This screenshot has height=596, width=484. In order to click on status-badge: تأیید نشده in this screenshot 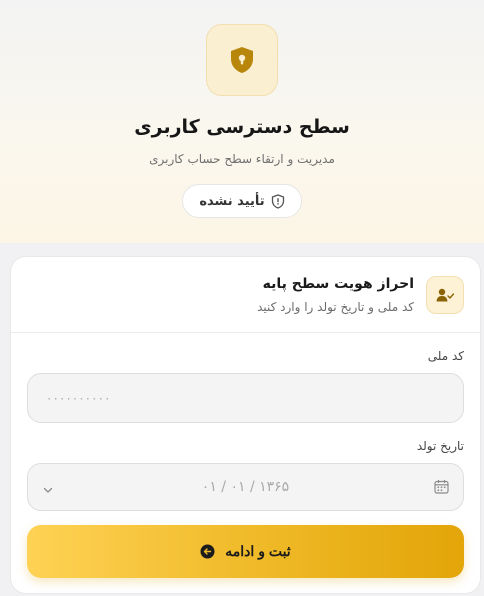, I will do `click(242, 201)`.